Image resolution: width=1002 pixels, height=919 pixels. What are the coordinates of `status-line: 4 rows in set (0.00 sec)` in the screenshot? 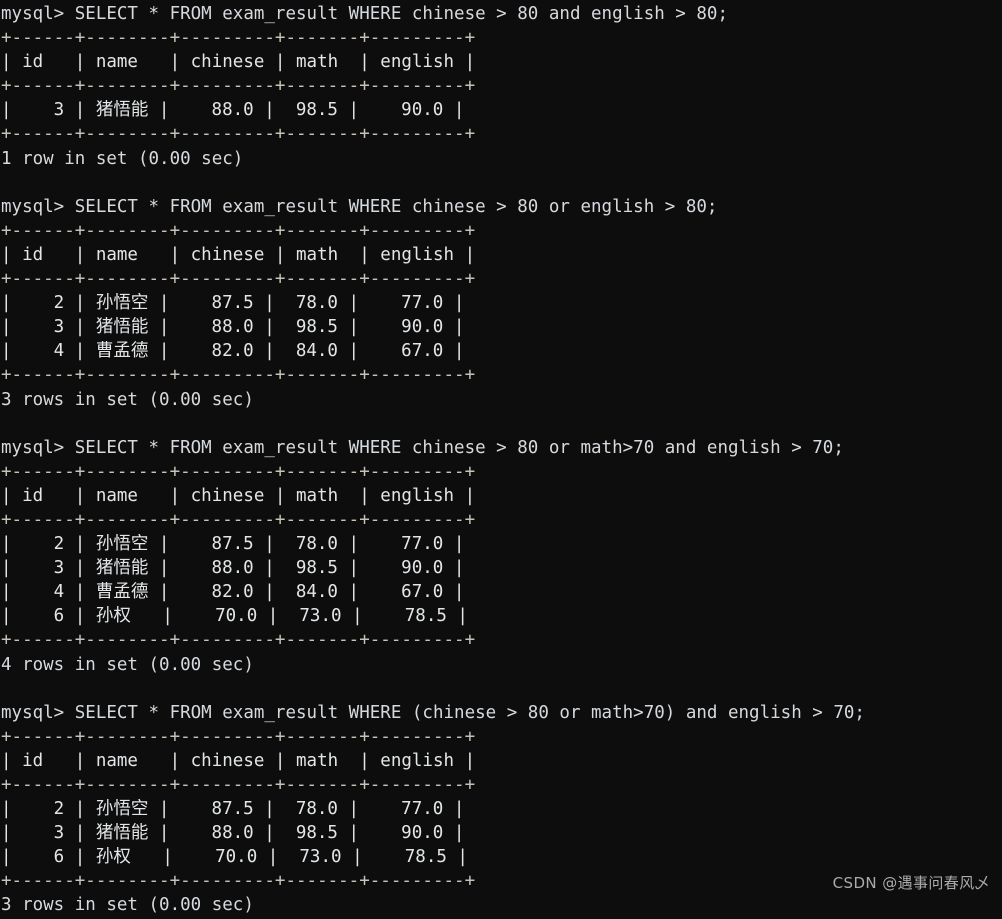 It's located at (127, 664).